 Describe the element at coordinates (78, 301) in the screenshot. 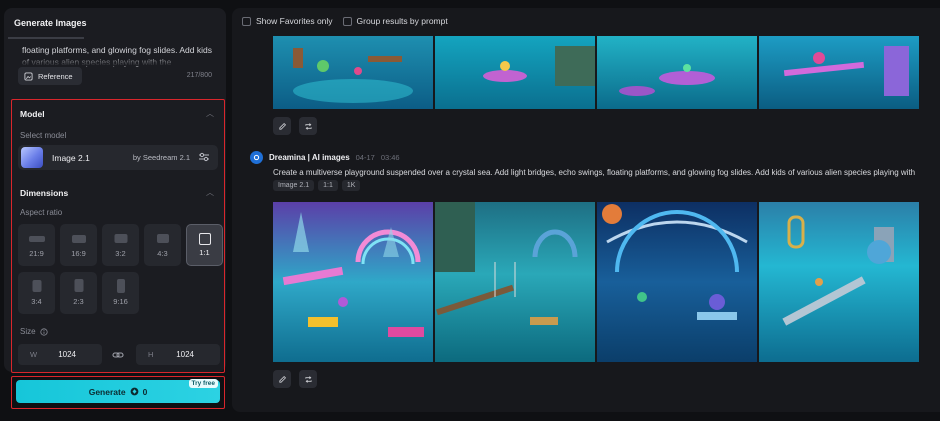

I see `ratio-label: 2:3` at that location.